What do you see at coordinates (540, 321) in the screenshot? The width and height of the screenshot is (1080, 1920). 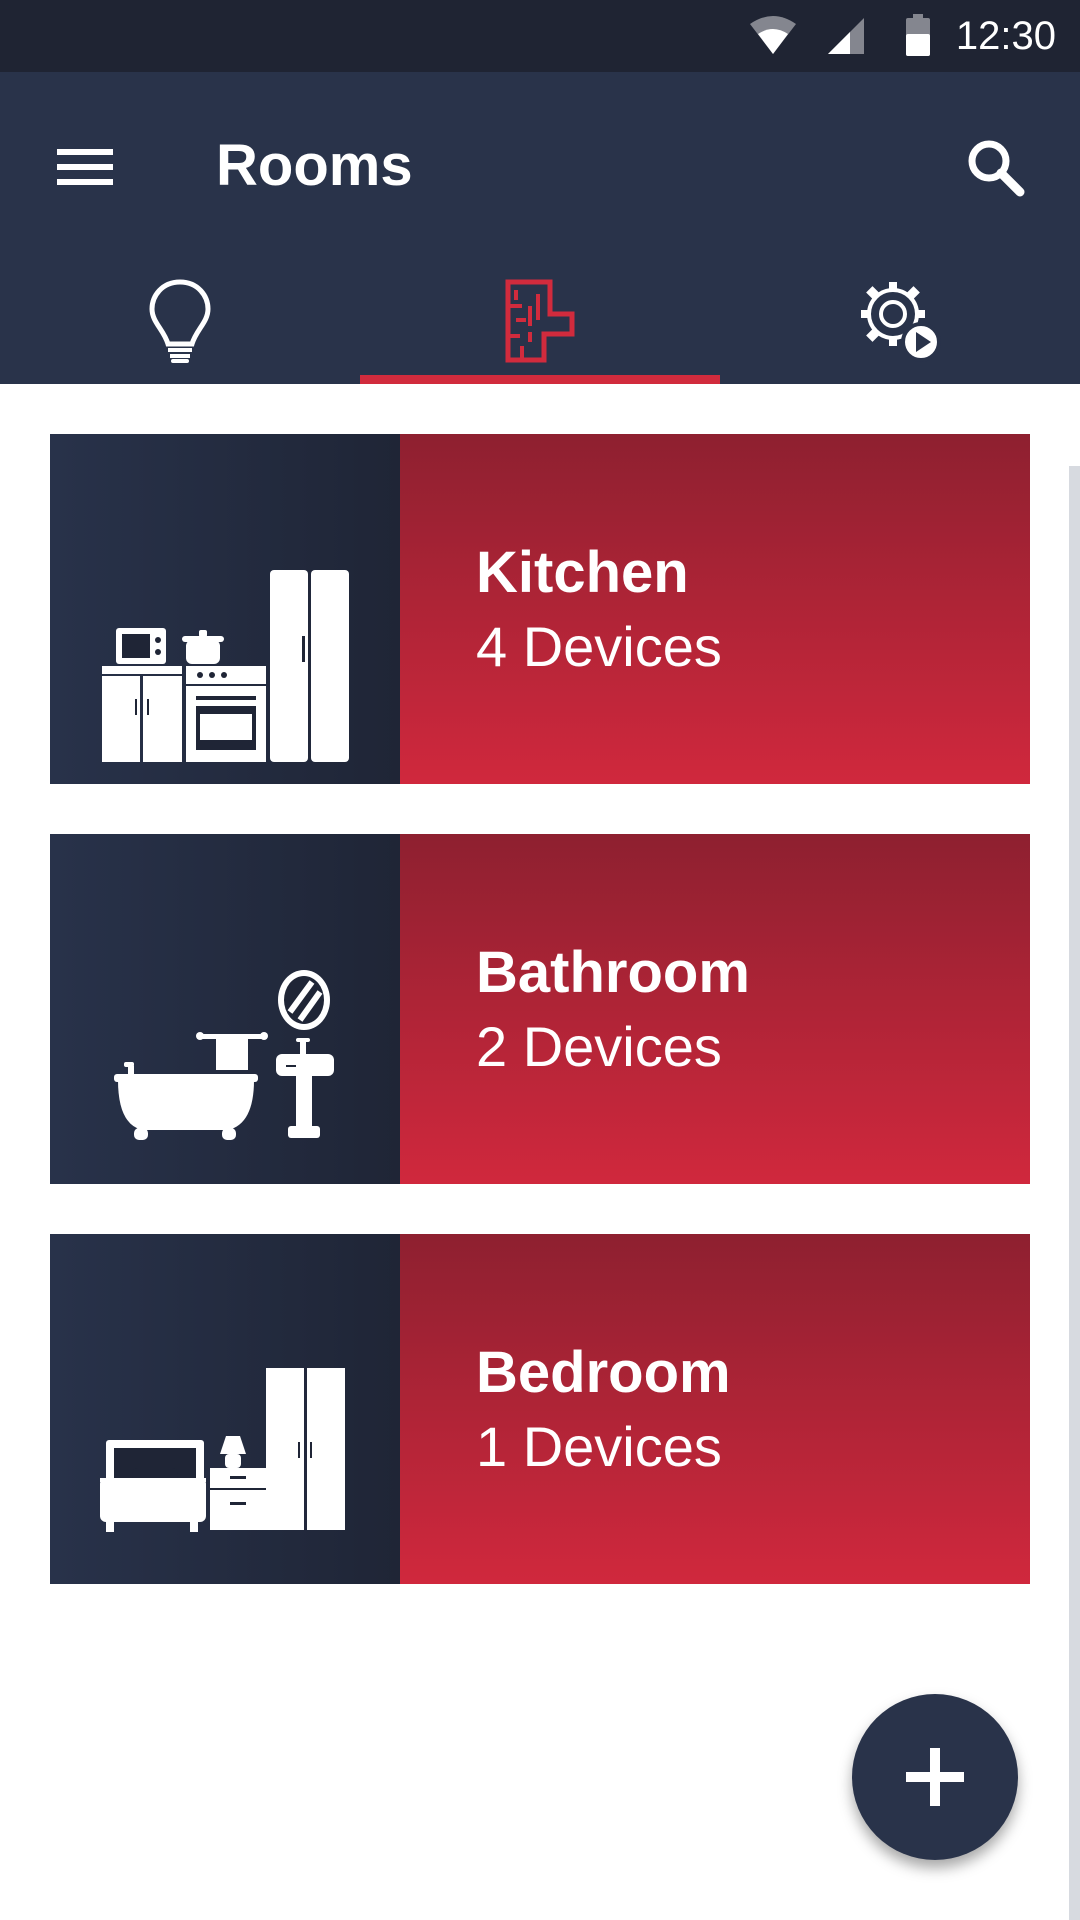 I see `floorplan-icon` at bounding box center [540, 321].